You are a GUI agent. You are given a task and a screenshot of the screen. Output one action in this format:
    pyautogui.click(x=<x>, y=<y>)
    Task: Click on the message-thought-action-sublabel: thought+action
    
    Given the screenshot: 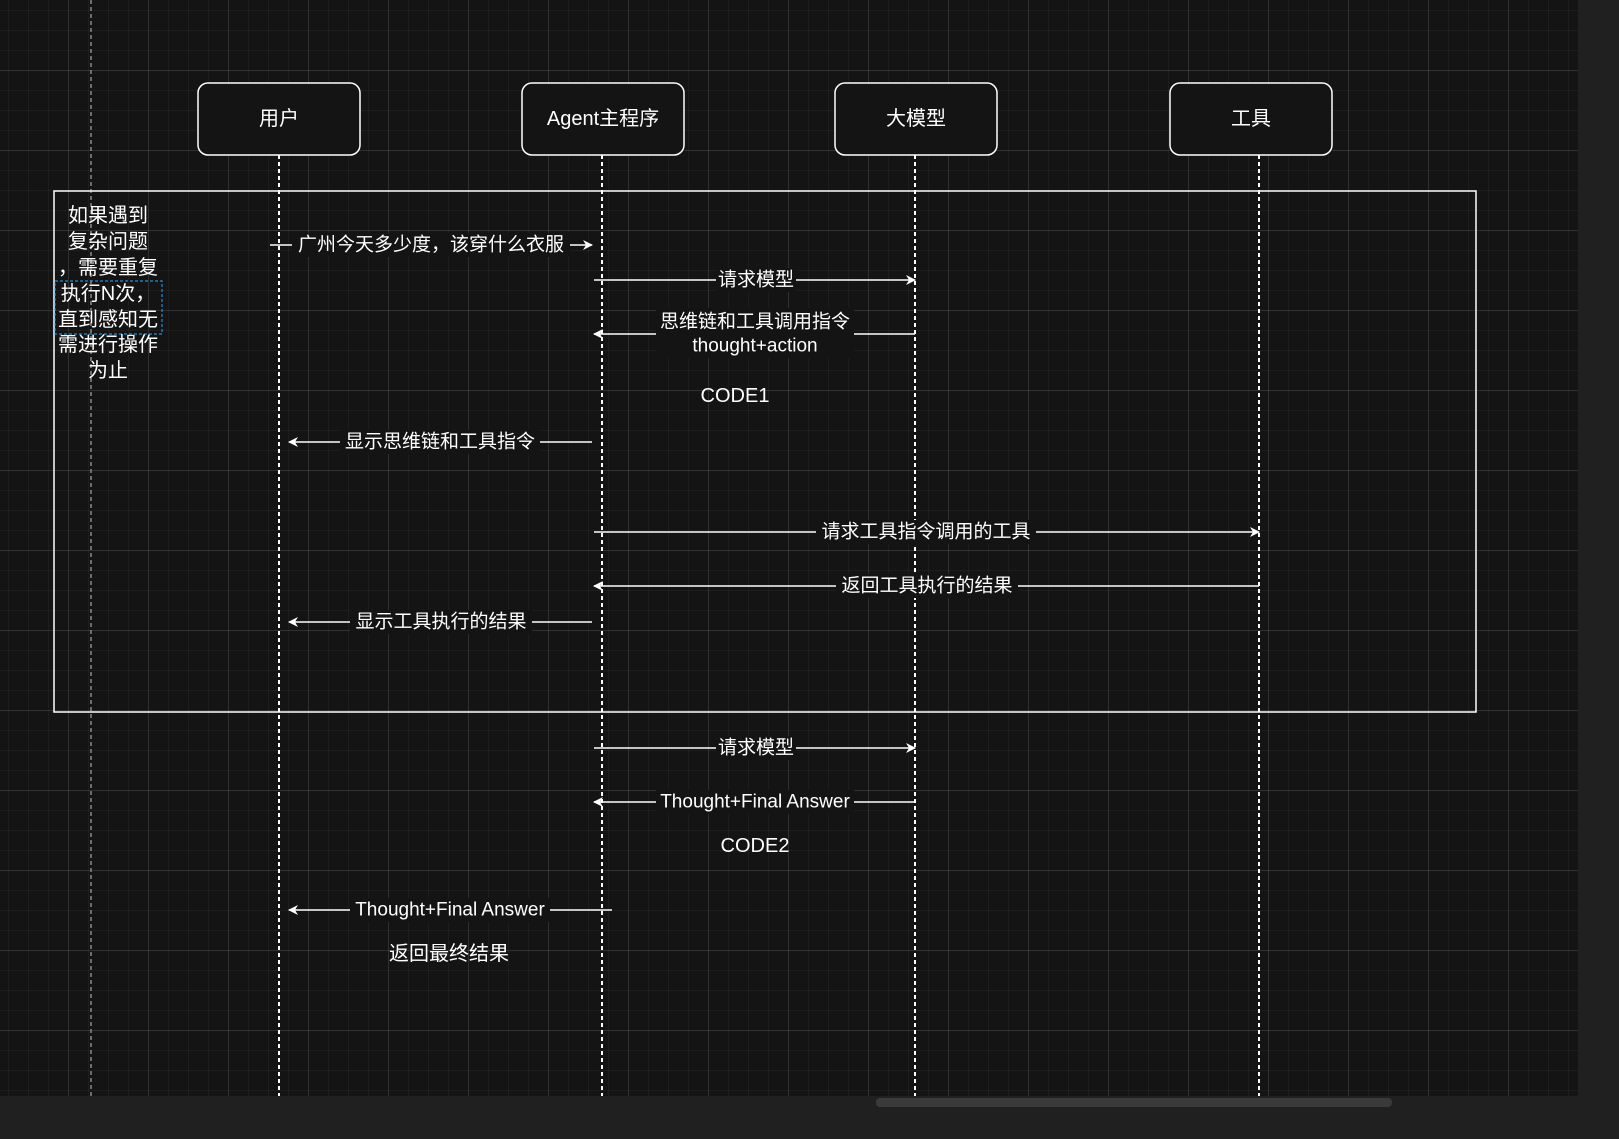 What is the action you would take?
    pyautogui.click(x=754, y=346)
    